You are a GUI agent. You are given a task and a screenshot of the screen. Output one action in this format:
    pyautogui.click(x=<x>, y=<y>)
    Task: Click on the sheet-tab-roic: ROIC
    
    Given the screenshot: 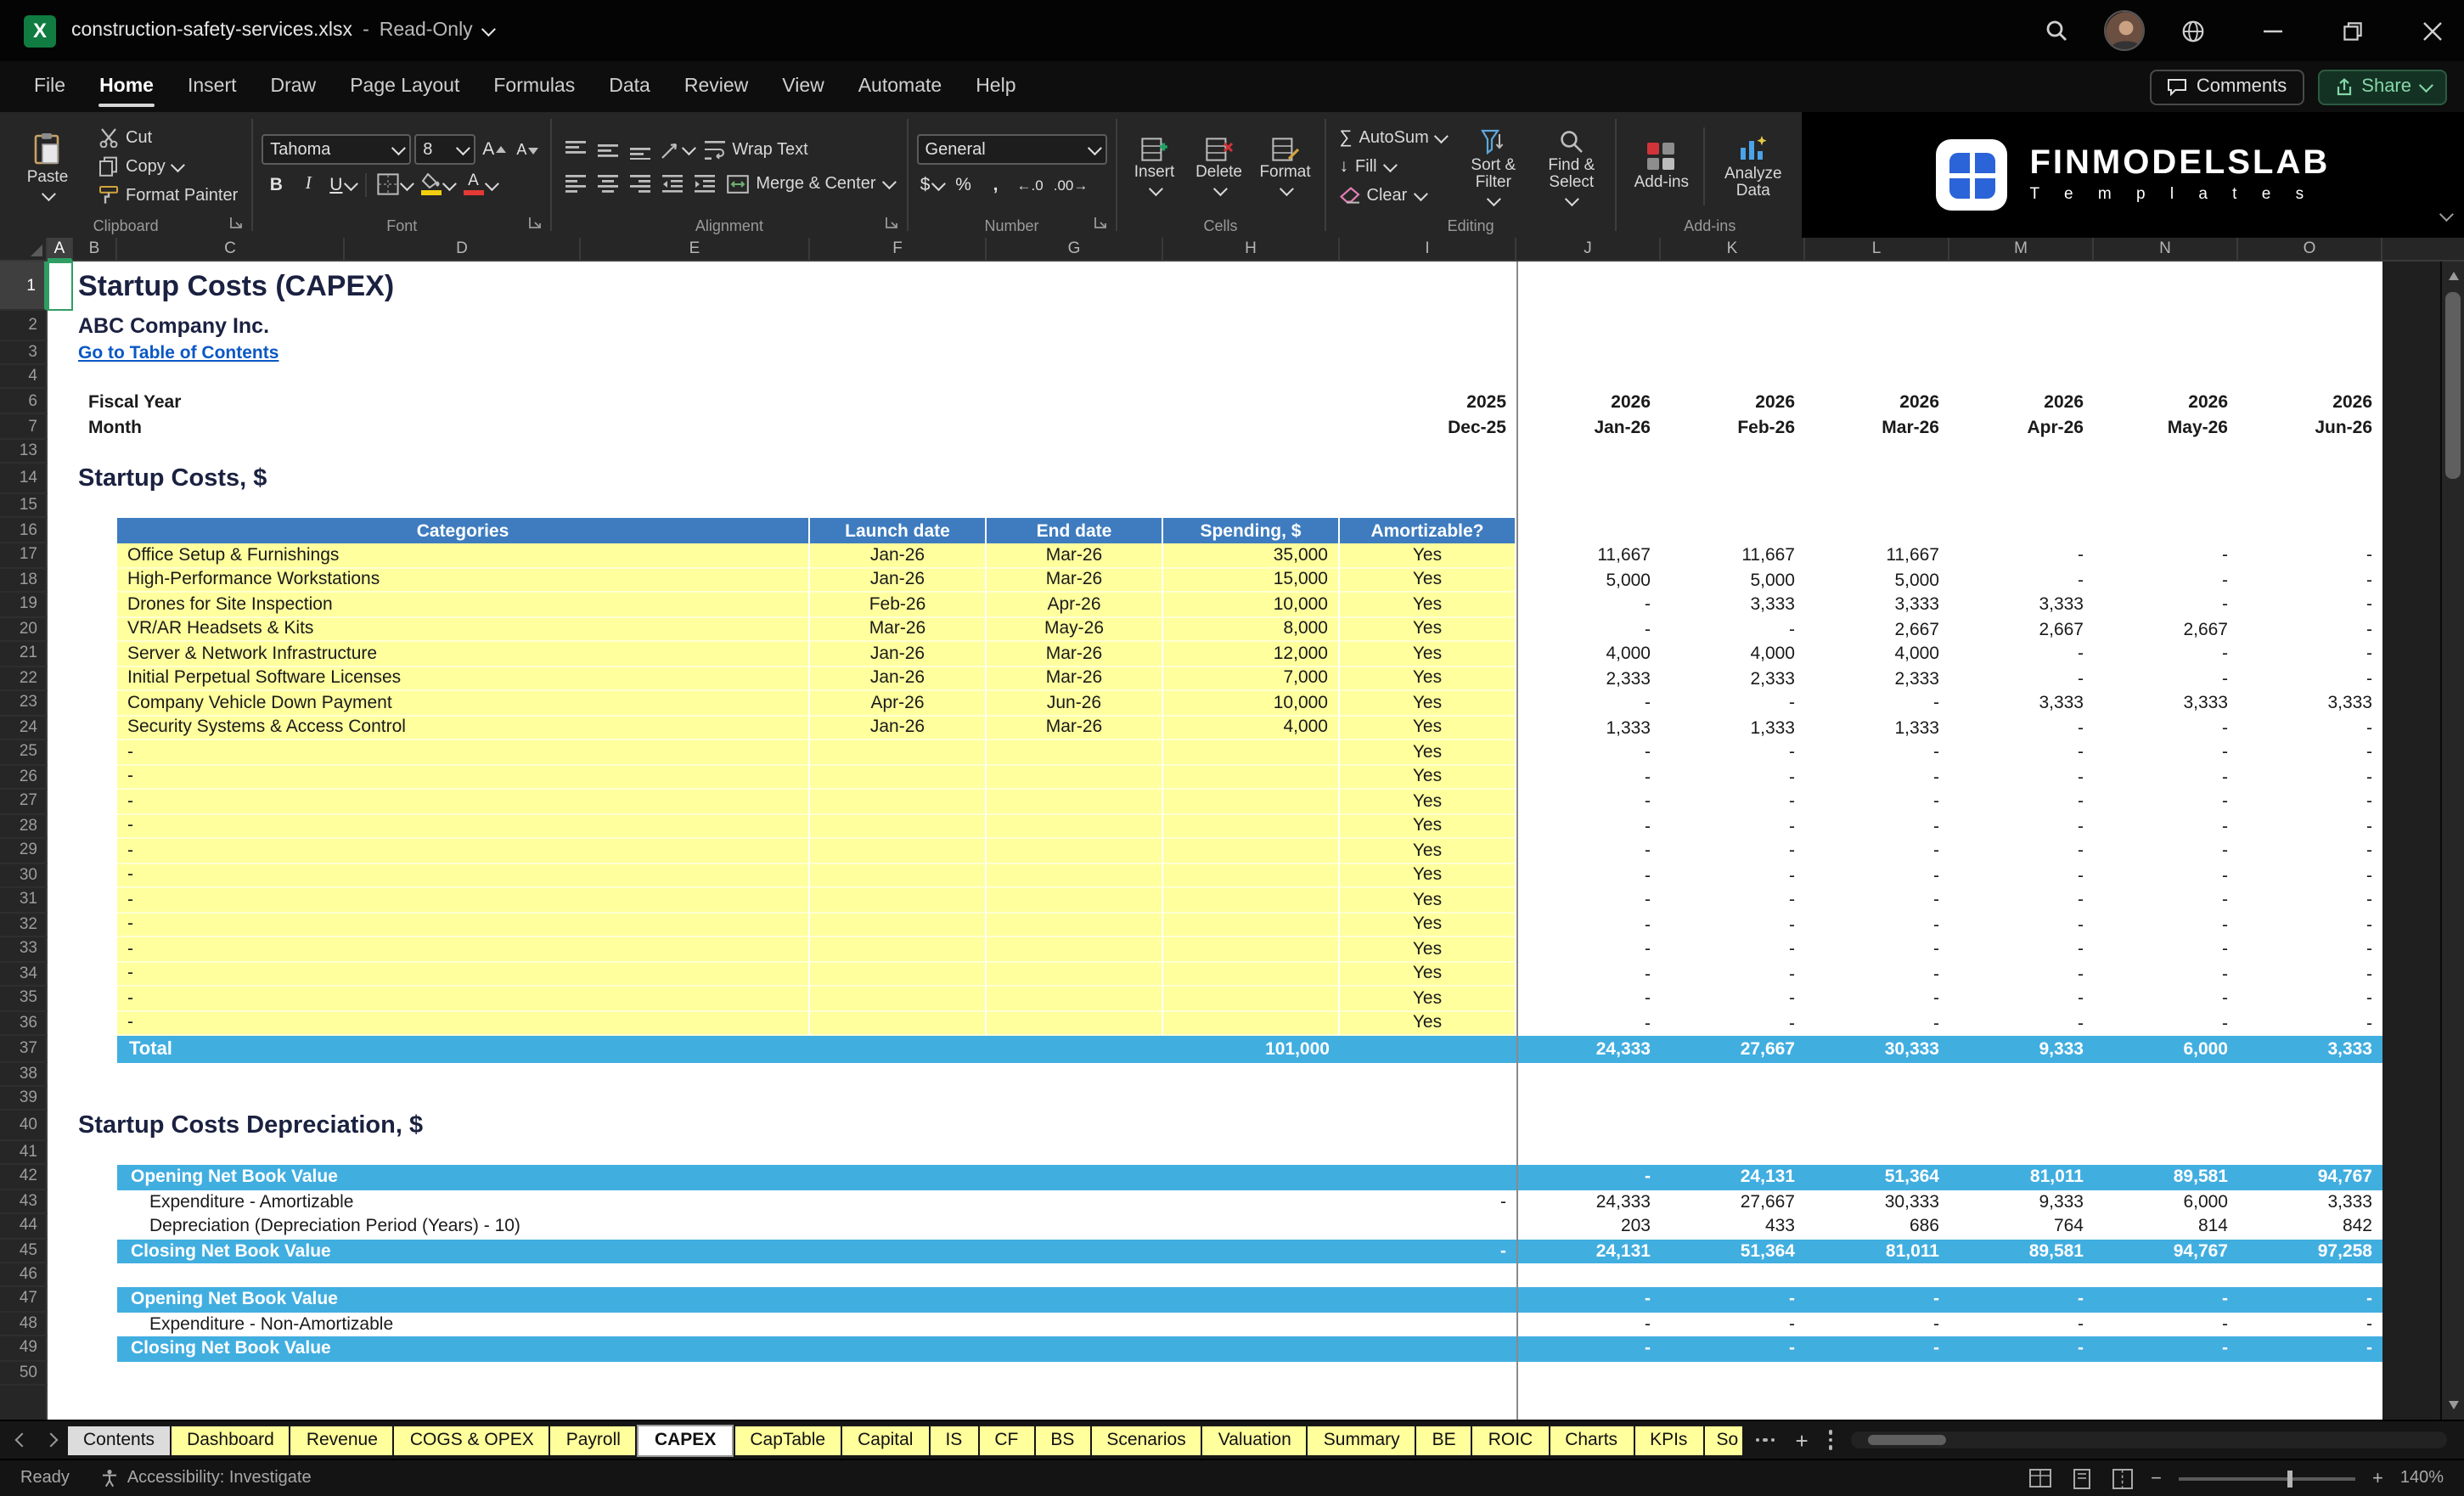 What is the action you would take?
    pyautogui.click(x=1510, y=1440)
    